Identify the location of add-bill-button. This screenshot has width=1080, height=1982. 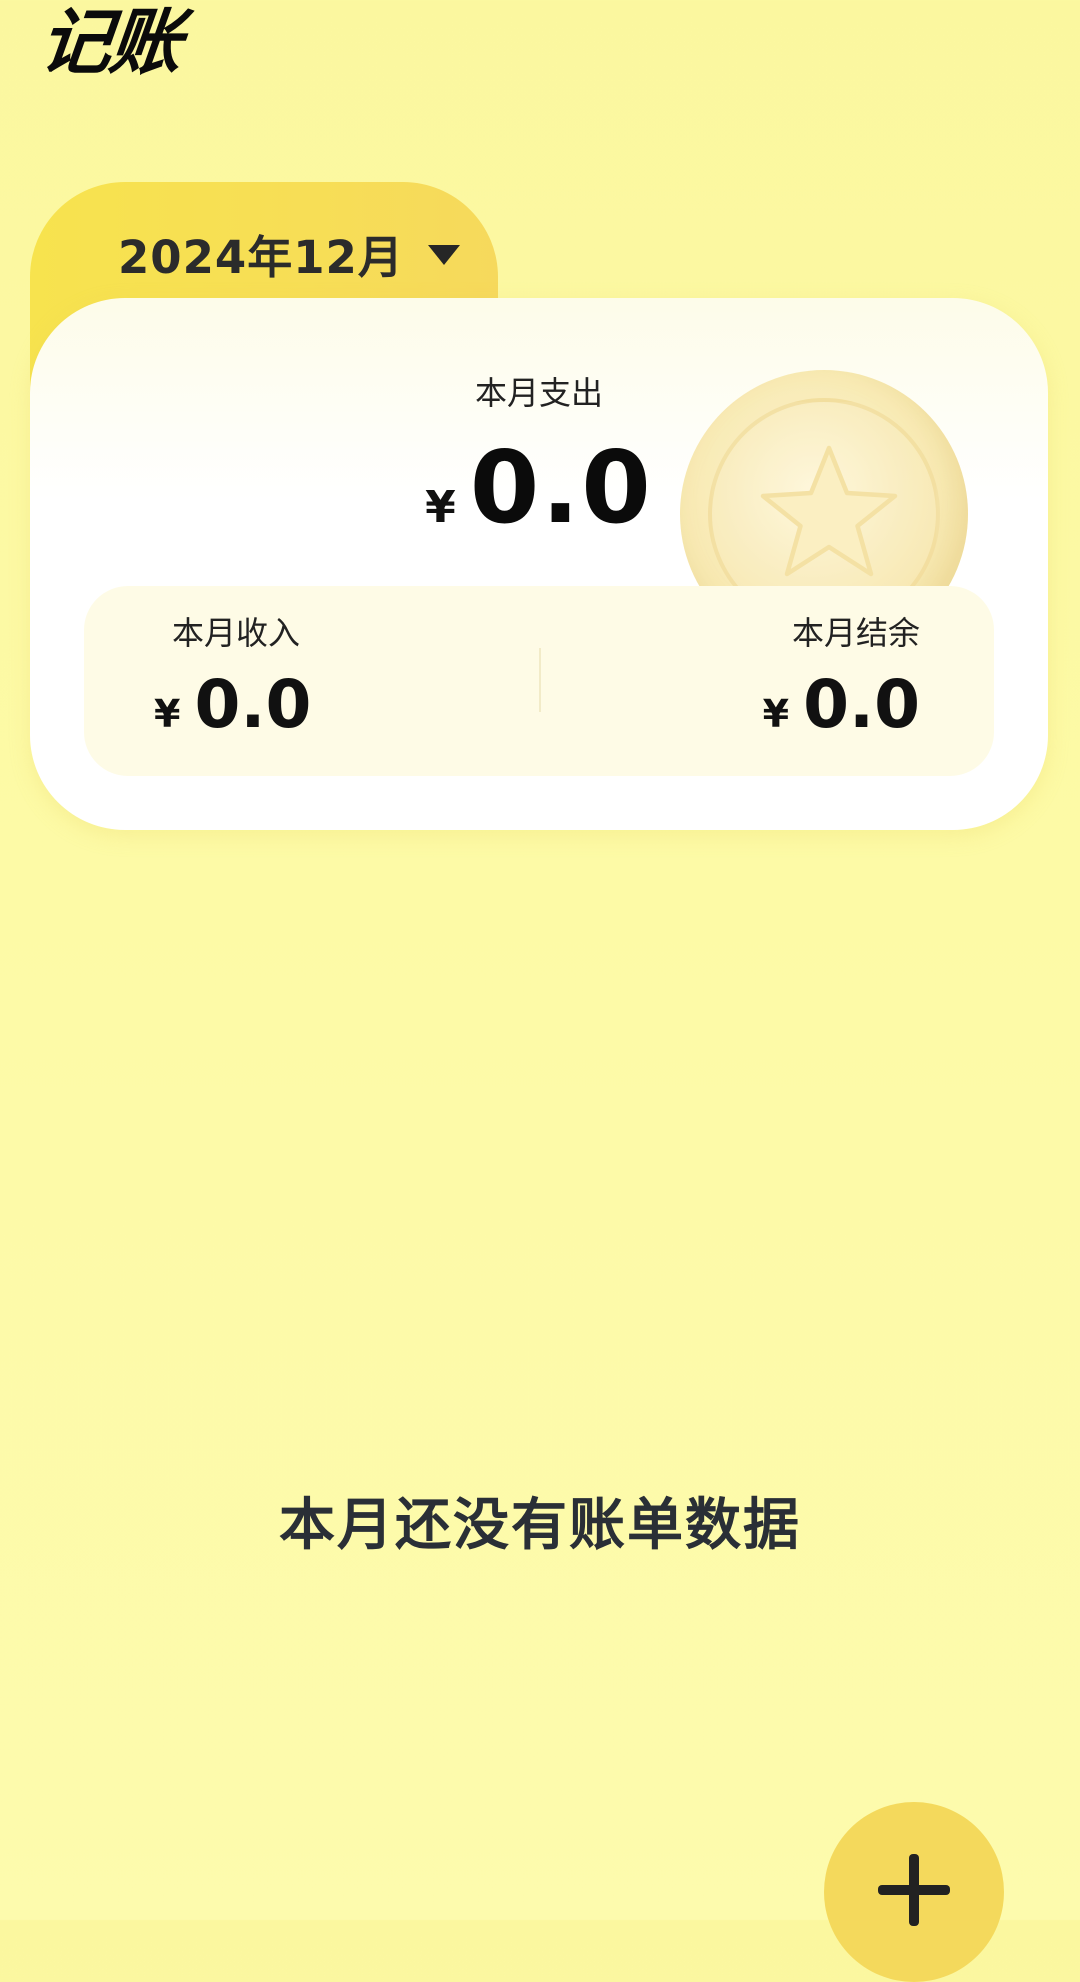
(914, 1892).